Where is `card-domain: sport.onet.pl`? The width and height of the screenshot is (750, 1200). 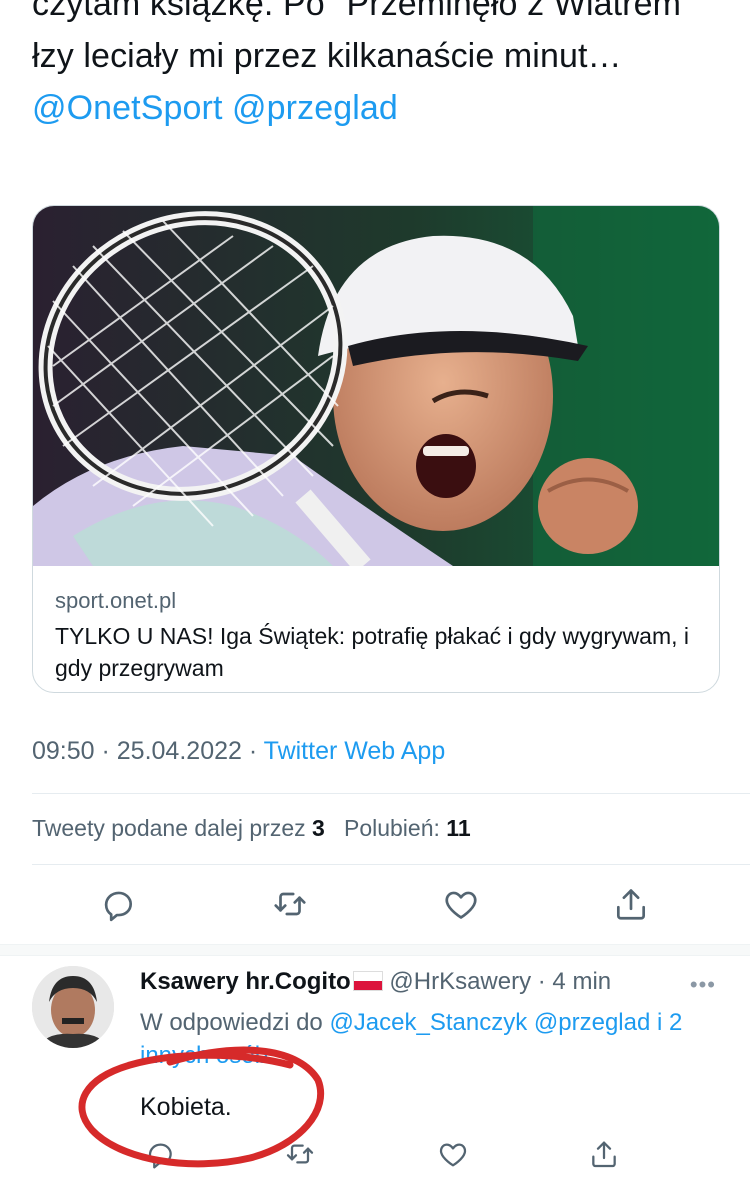 card-domain: sport.onet.pl is located at coordinates (116, 600).